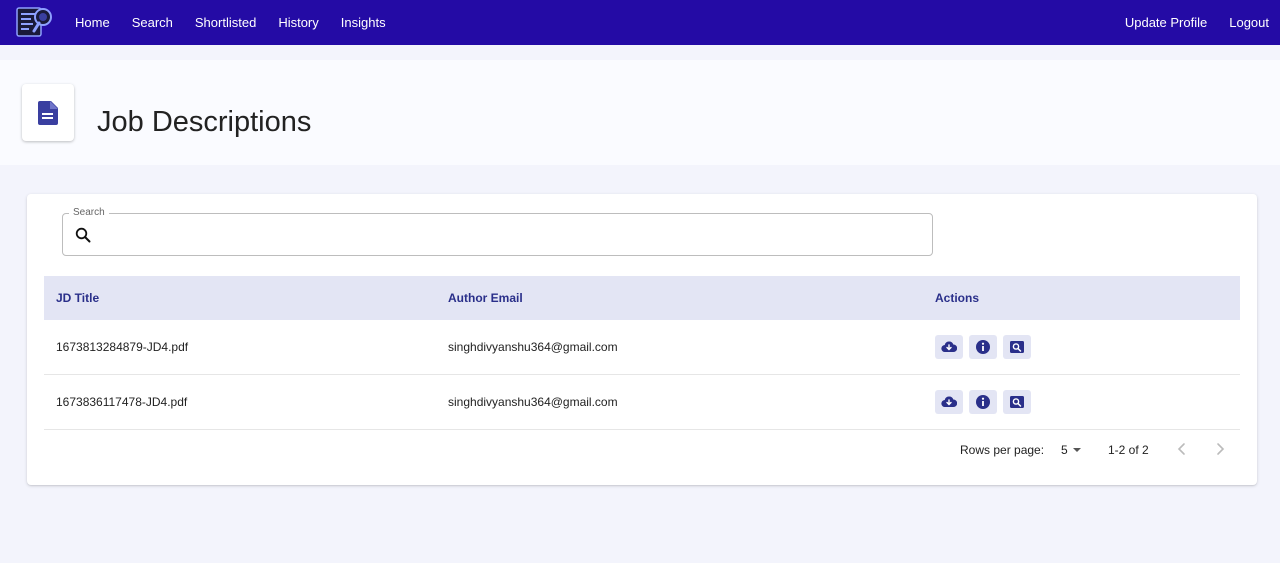  Describe the element at coordinates (152, 22) in the screenshot. I see `nav-search: Search` at that location.